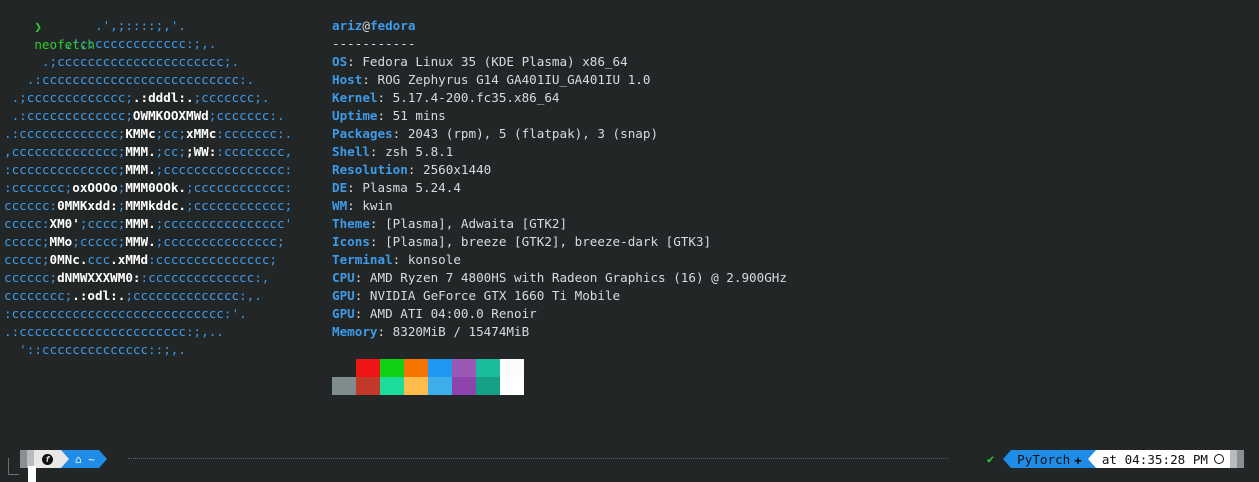 The width and height of the screenshot is (1259, 482). I want to click on logo-line: :ccccccc;oxOOOo;MMM0OOk.;cccccccccccc:, so click(148, 188).